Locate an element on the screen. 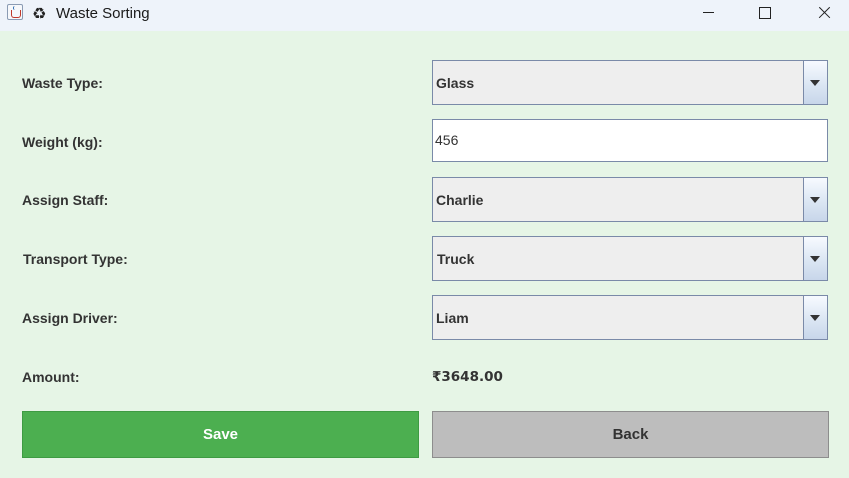 The image size is (849, 478). assign-staff-dropdown: Charlie is located at coordinates (630, 199).